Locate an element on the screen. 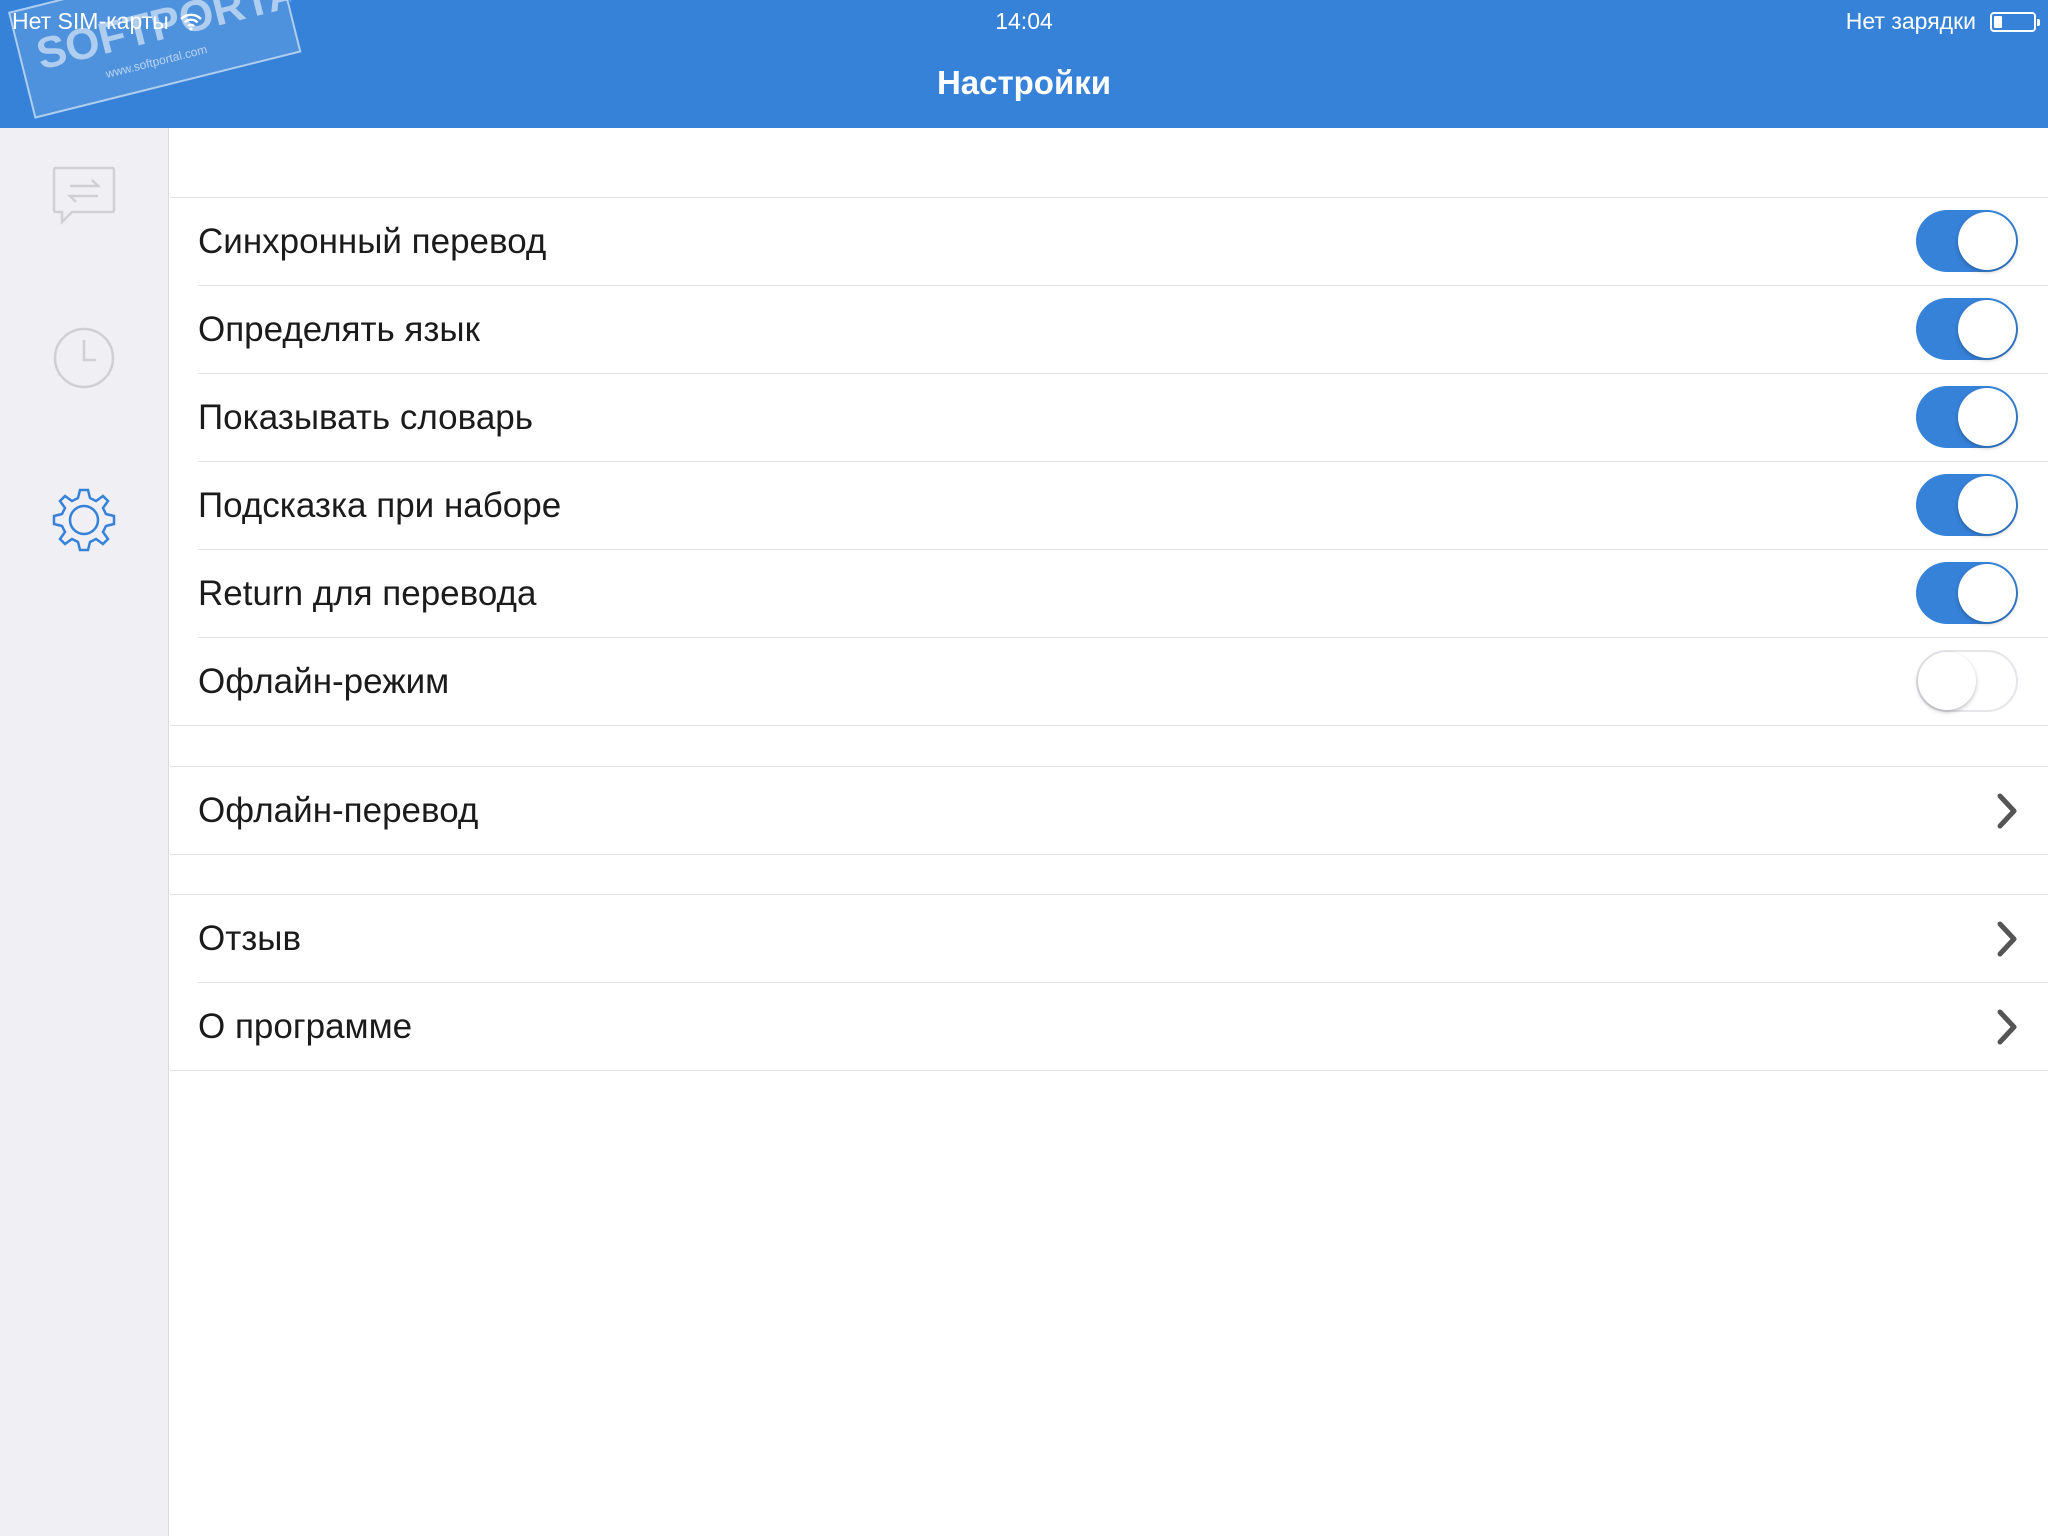  show-dictionary-toggle is located at coordinates (1967, 417).